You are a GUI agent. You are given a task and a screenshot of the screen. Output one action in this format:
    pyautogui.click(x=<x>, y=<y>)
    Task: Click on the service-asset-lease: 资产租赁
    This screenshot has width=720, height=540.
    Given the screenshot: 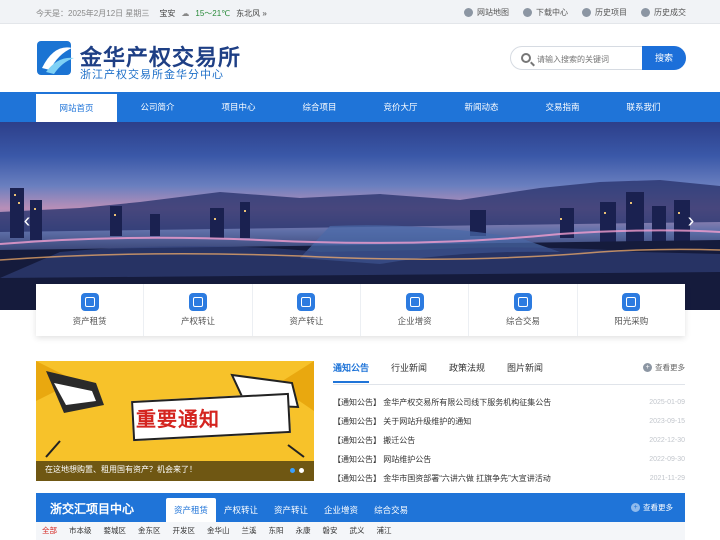 What is the action you would take?
    pyautogui.click(x=90, y=310)
    